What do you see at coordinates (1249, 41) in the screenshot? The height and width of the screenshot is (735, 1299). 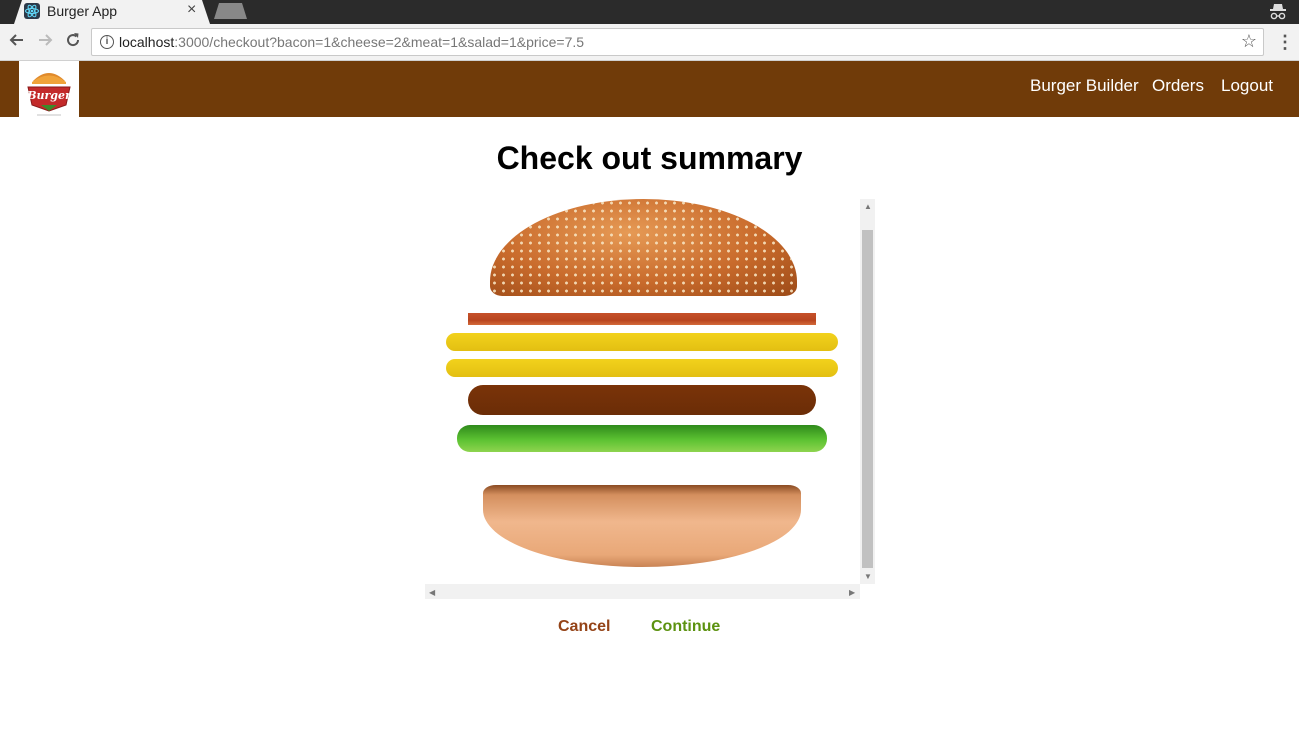 I see `bookmark-star-icon: ☆` at bounding box center [1249, 41].